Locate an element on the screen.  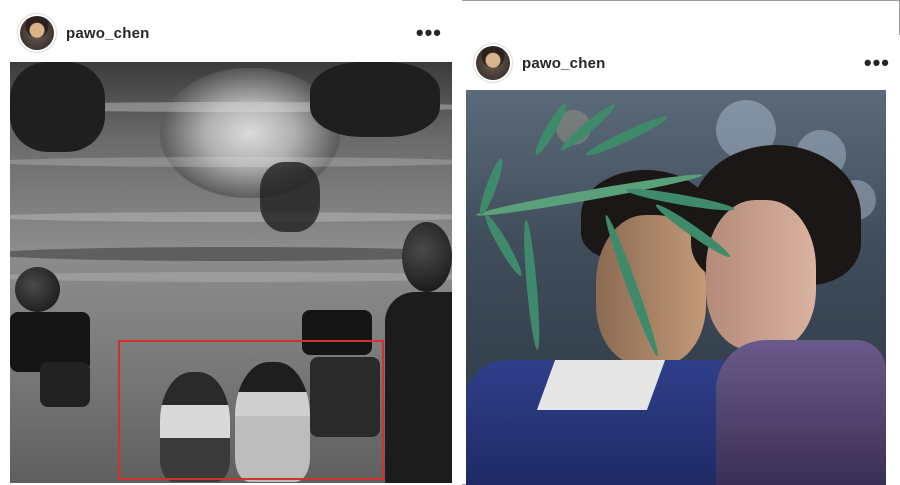
underwater-camera is located at coordinates (65, 384).